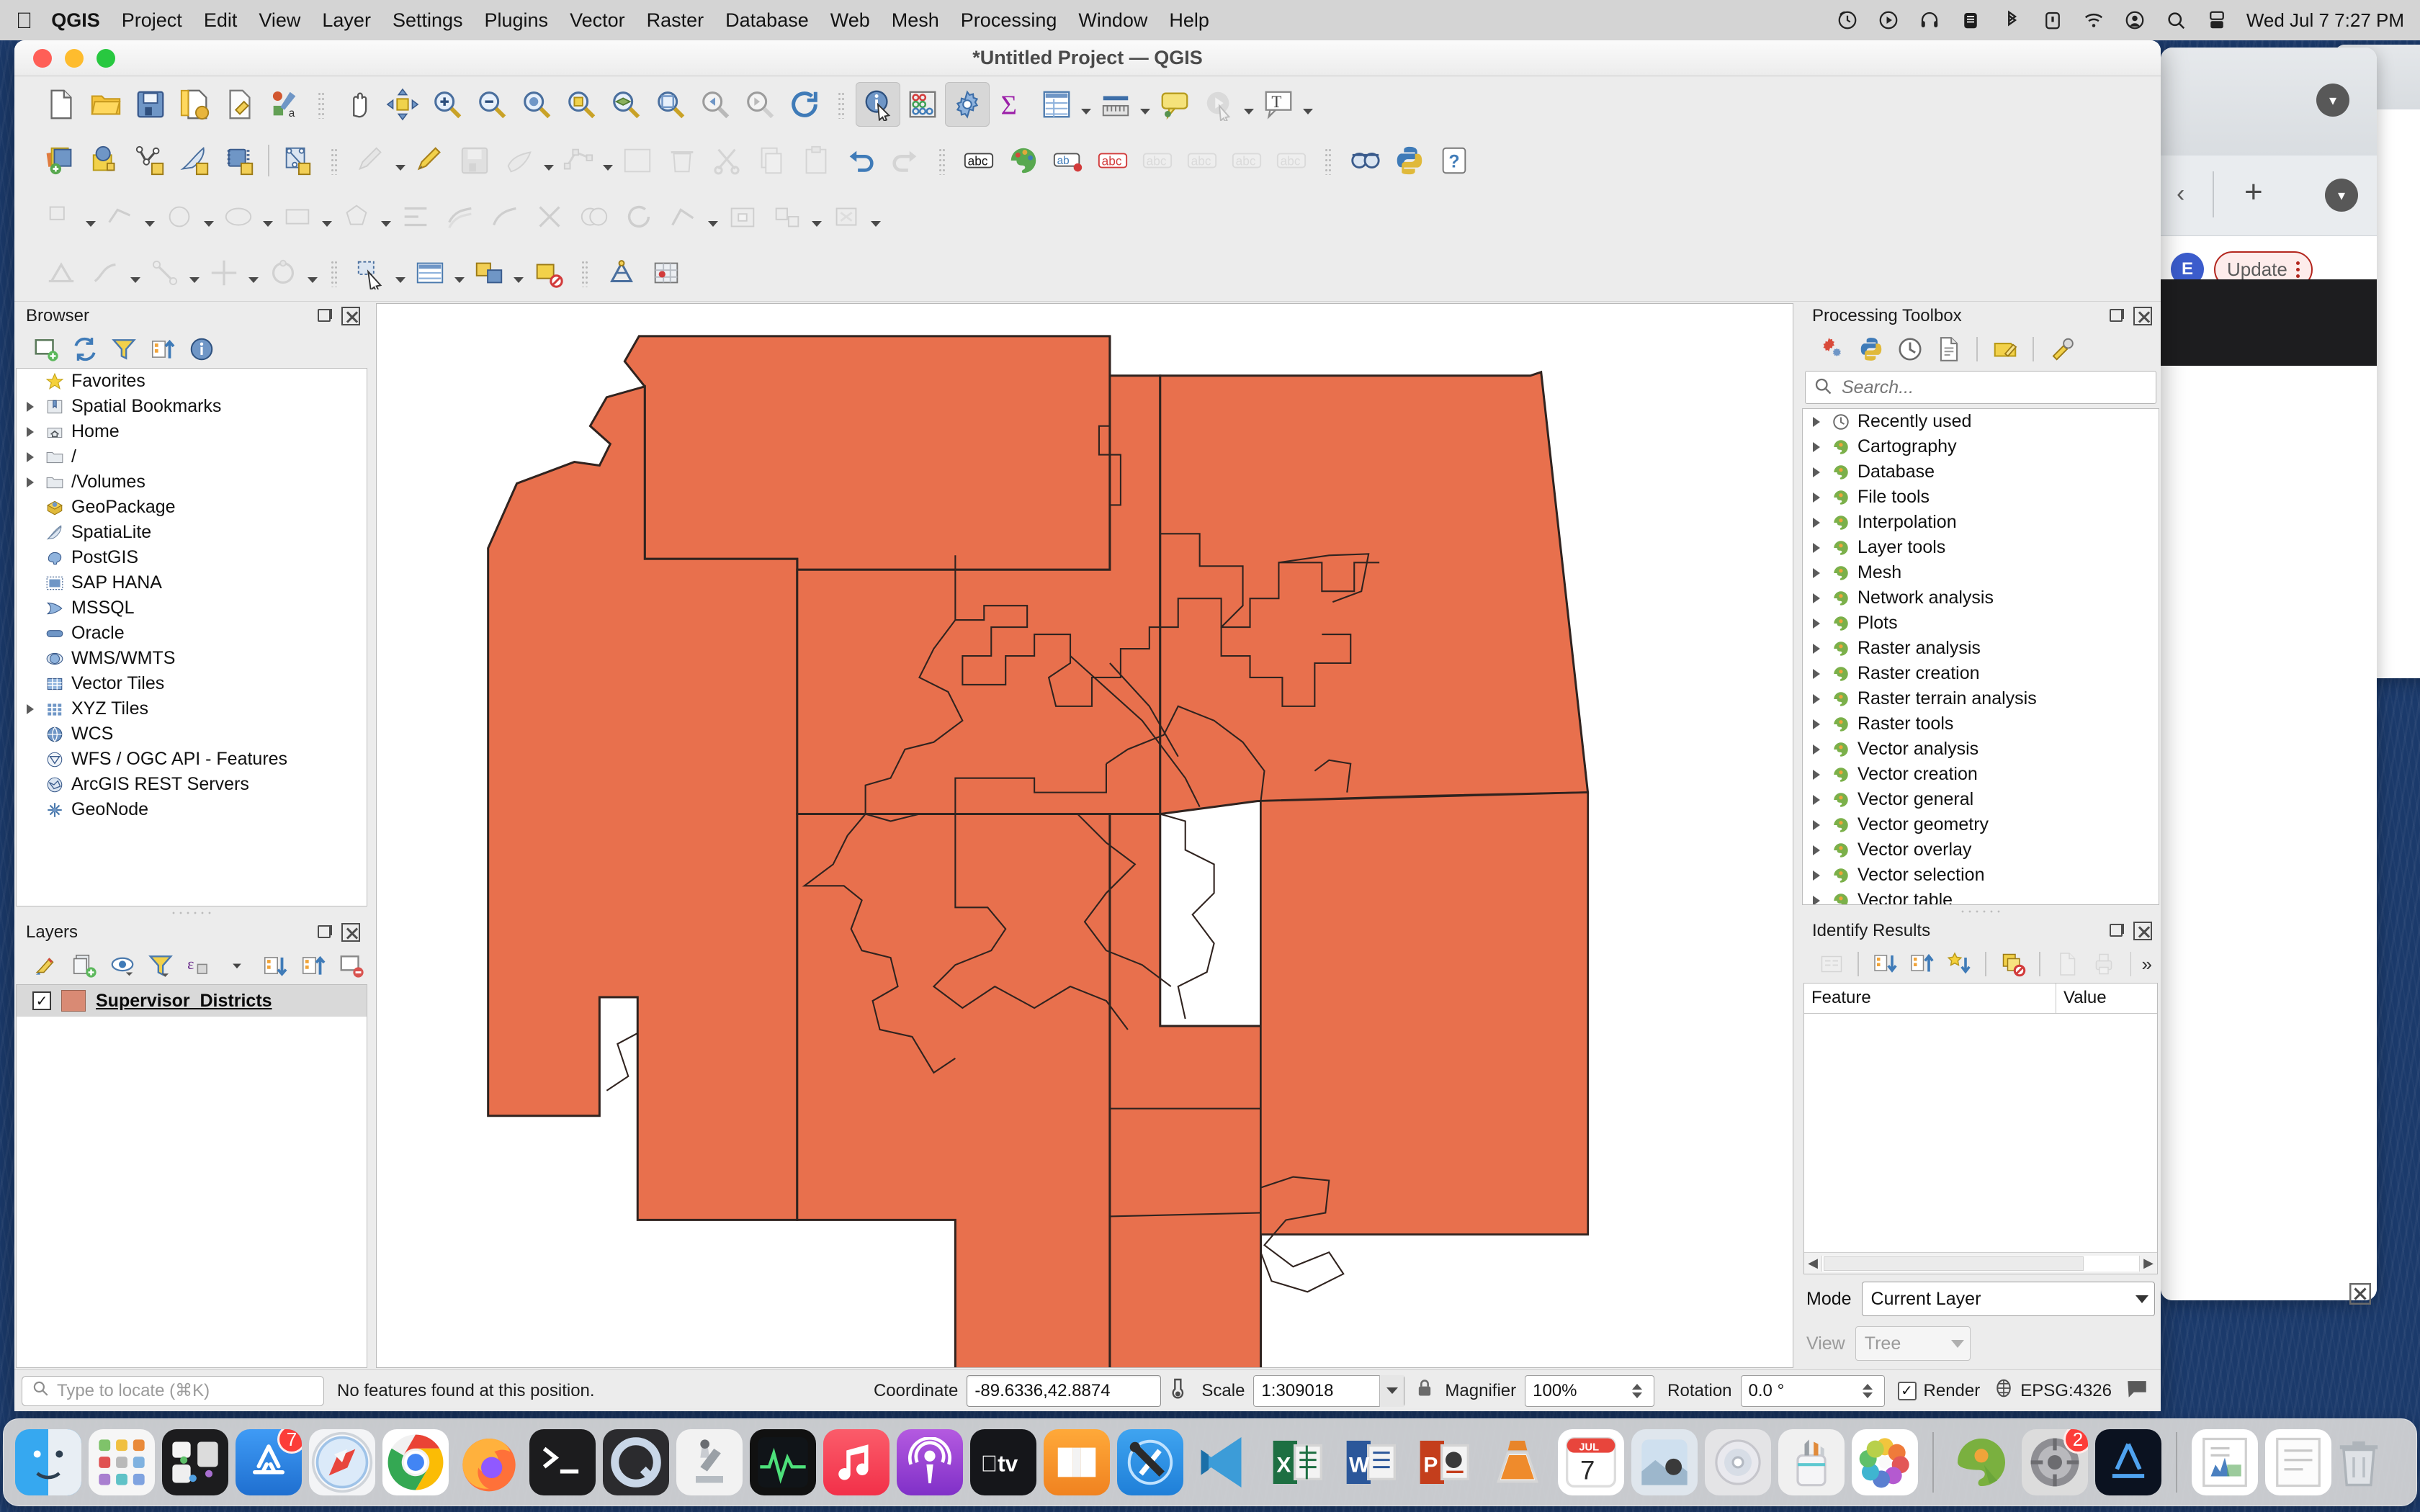 This screenshot has width=2420, height=1512. Describe the element at coordinates (240, 104) in the screenshot. I see `style-manager-icon` at that location.